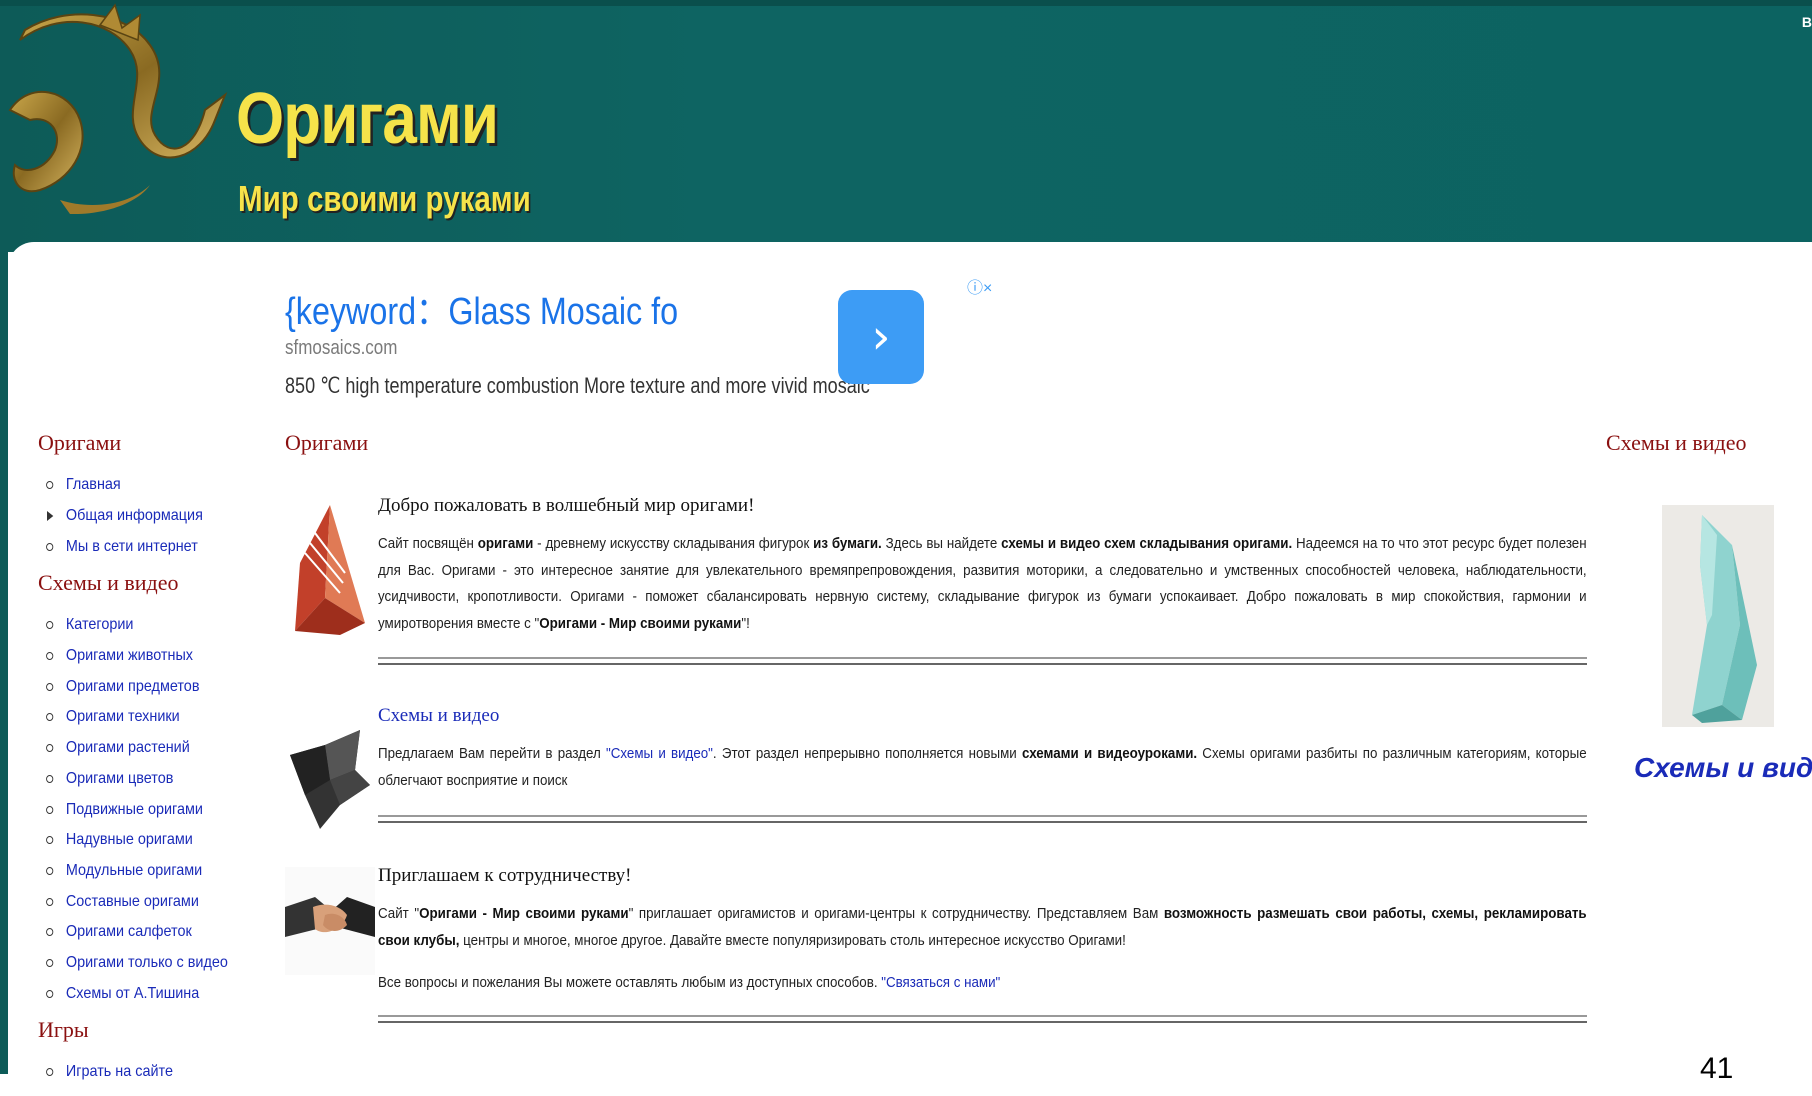 Image resolution: width=1812 pixels, height=1096 pixels. I want to click on site-subtitle: Мир своими руками, so click(384, 198).